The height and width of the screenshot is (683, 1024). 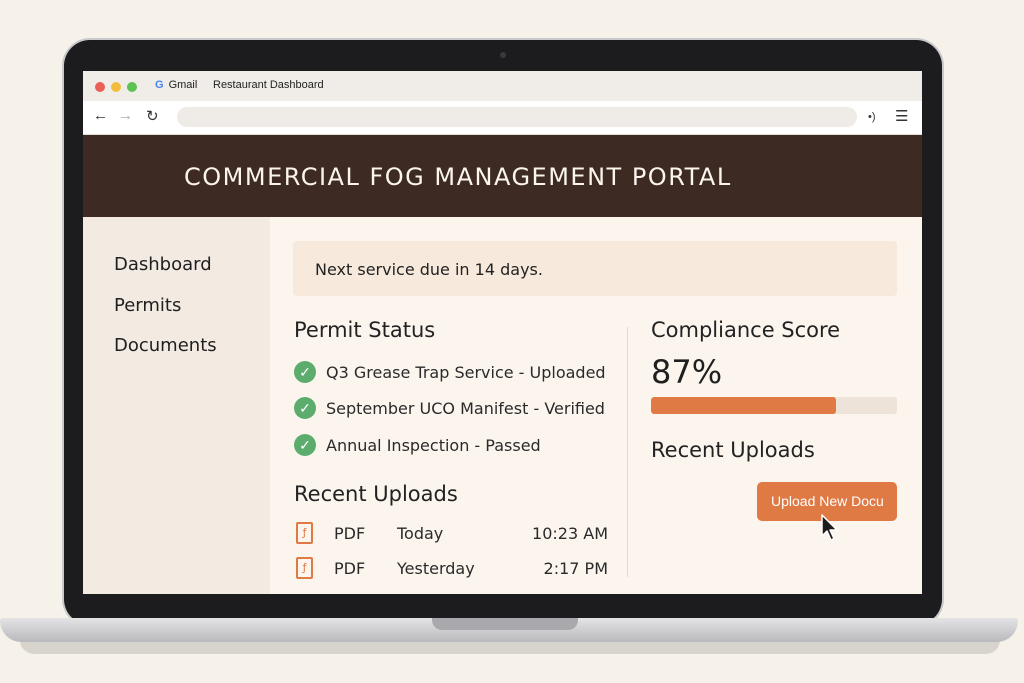 I want to click on tab-restaurant-dashboard: Restaurant Dashboard, so click(x=268, y=85).